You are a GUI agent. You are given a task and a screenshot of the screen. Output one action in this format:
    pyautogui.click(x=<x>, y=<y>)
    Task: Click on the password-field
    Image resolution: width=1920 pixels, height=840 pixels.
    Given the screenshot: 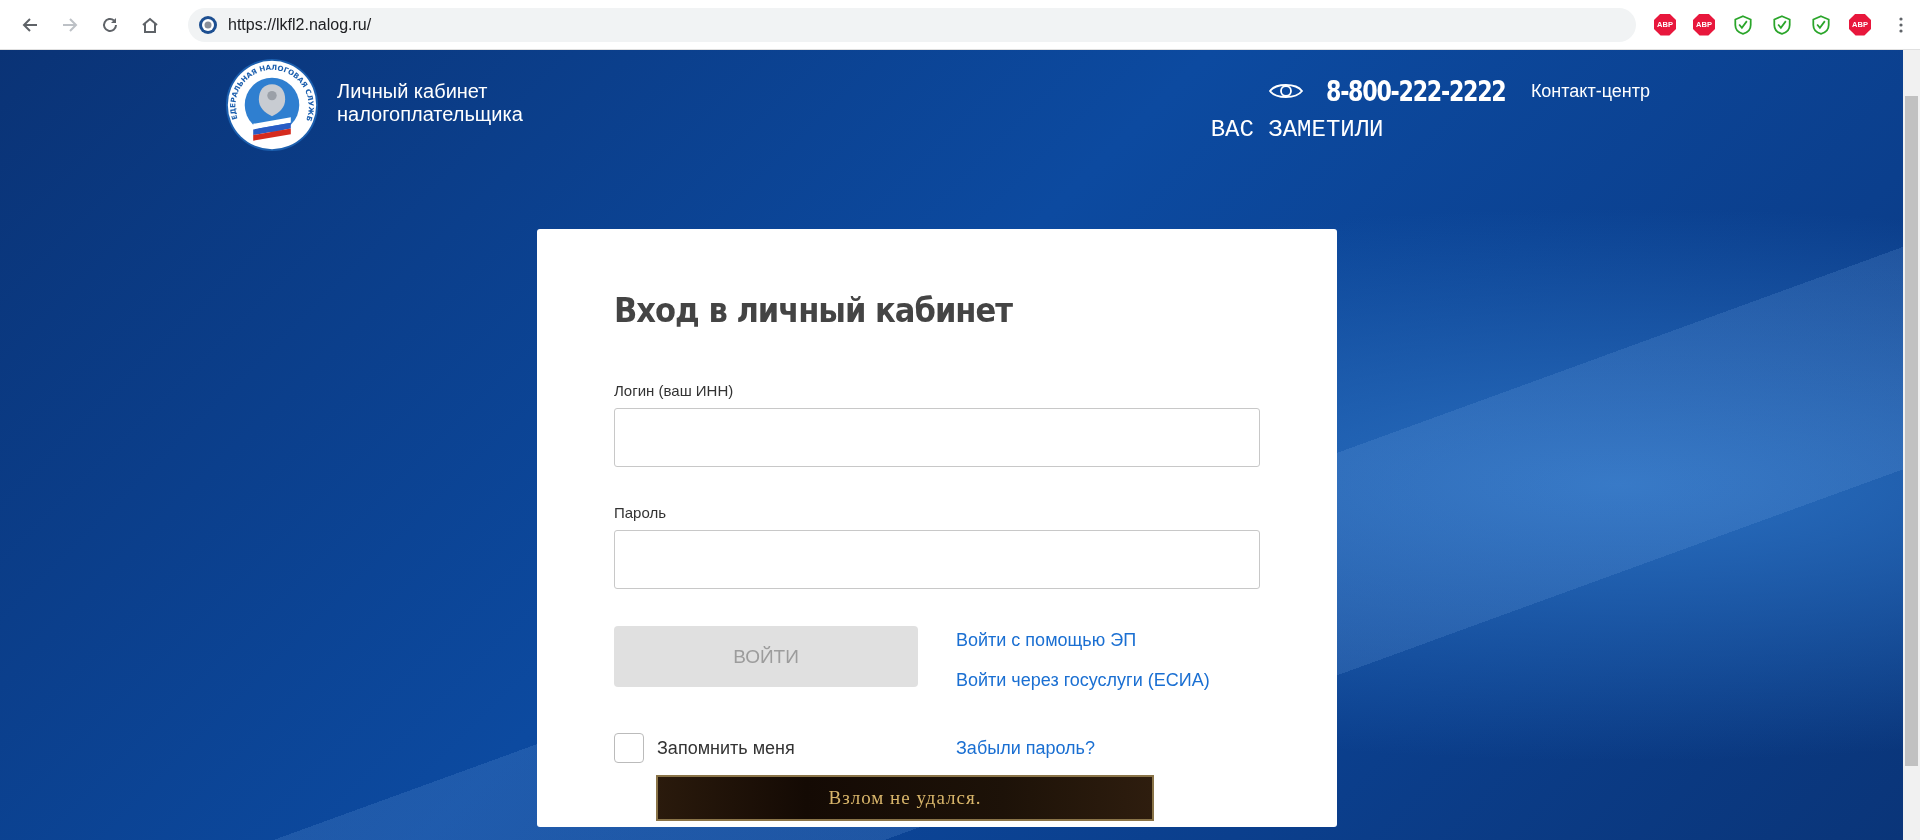 What is the action you would take?
    pyautogui.click(x=937, y=559)
    